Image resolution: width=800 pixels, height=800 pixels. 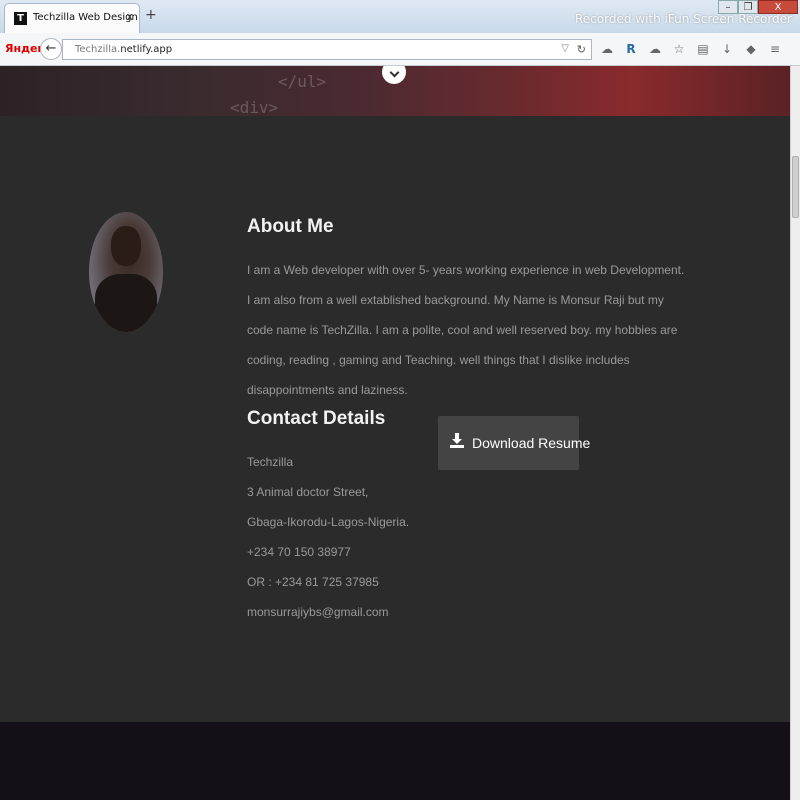 I want to click on tab-close-icon: x, so click(x=129, y=16).